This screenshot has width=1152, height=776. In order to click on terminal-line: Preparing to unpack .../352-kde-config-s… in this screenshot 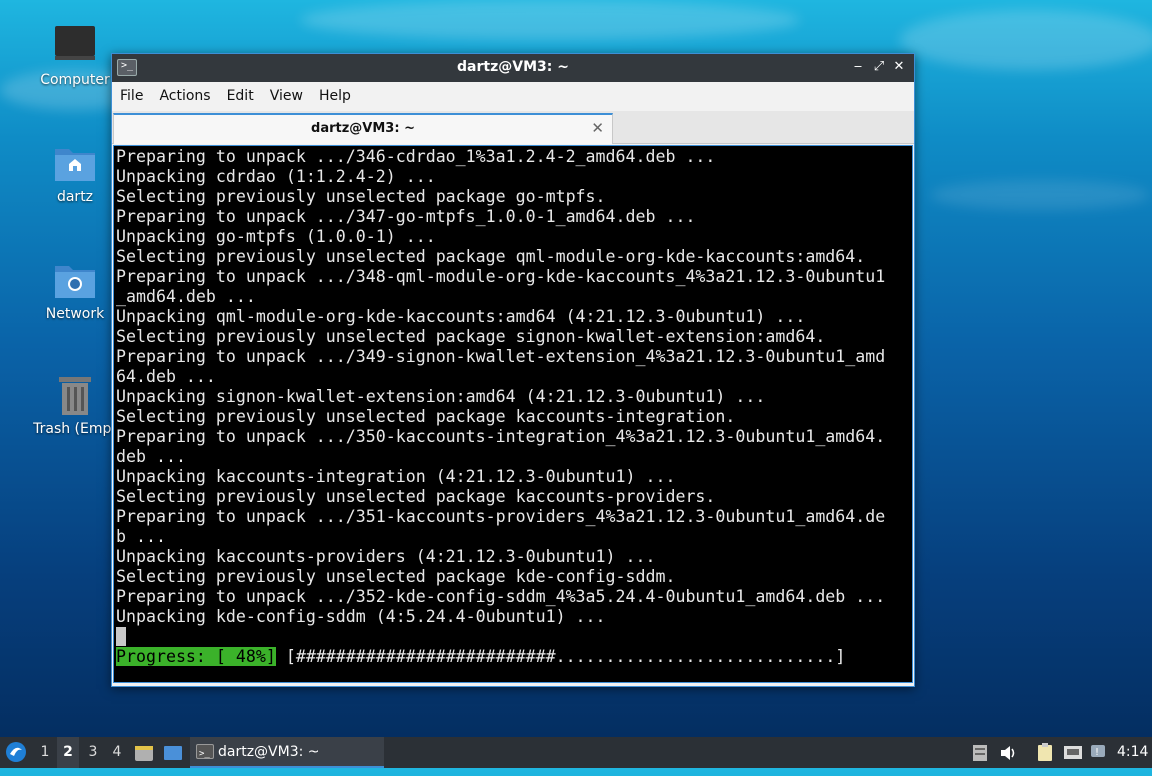, I will do `click(501, 596)`.